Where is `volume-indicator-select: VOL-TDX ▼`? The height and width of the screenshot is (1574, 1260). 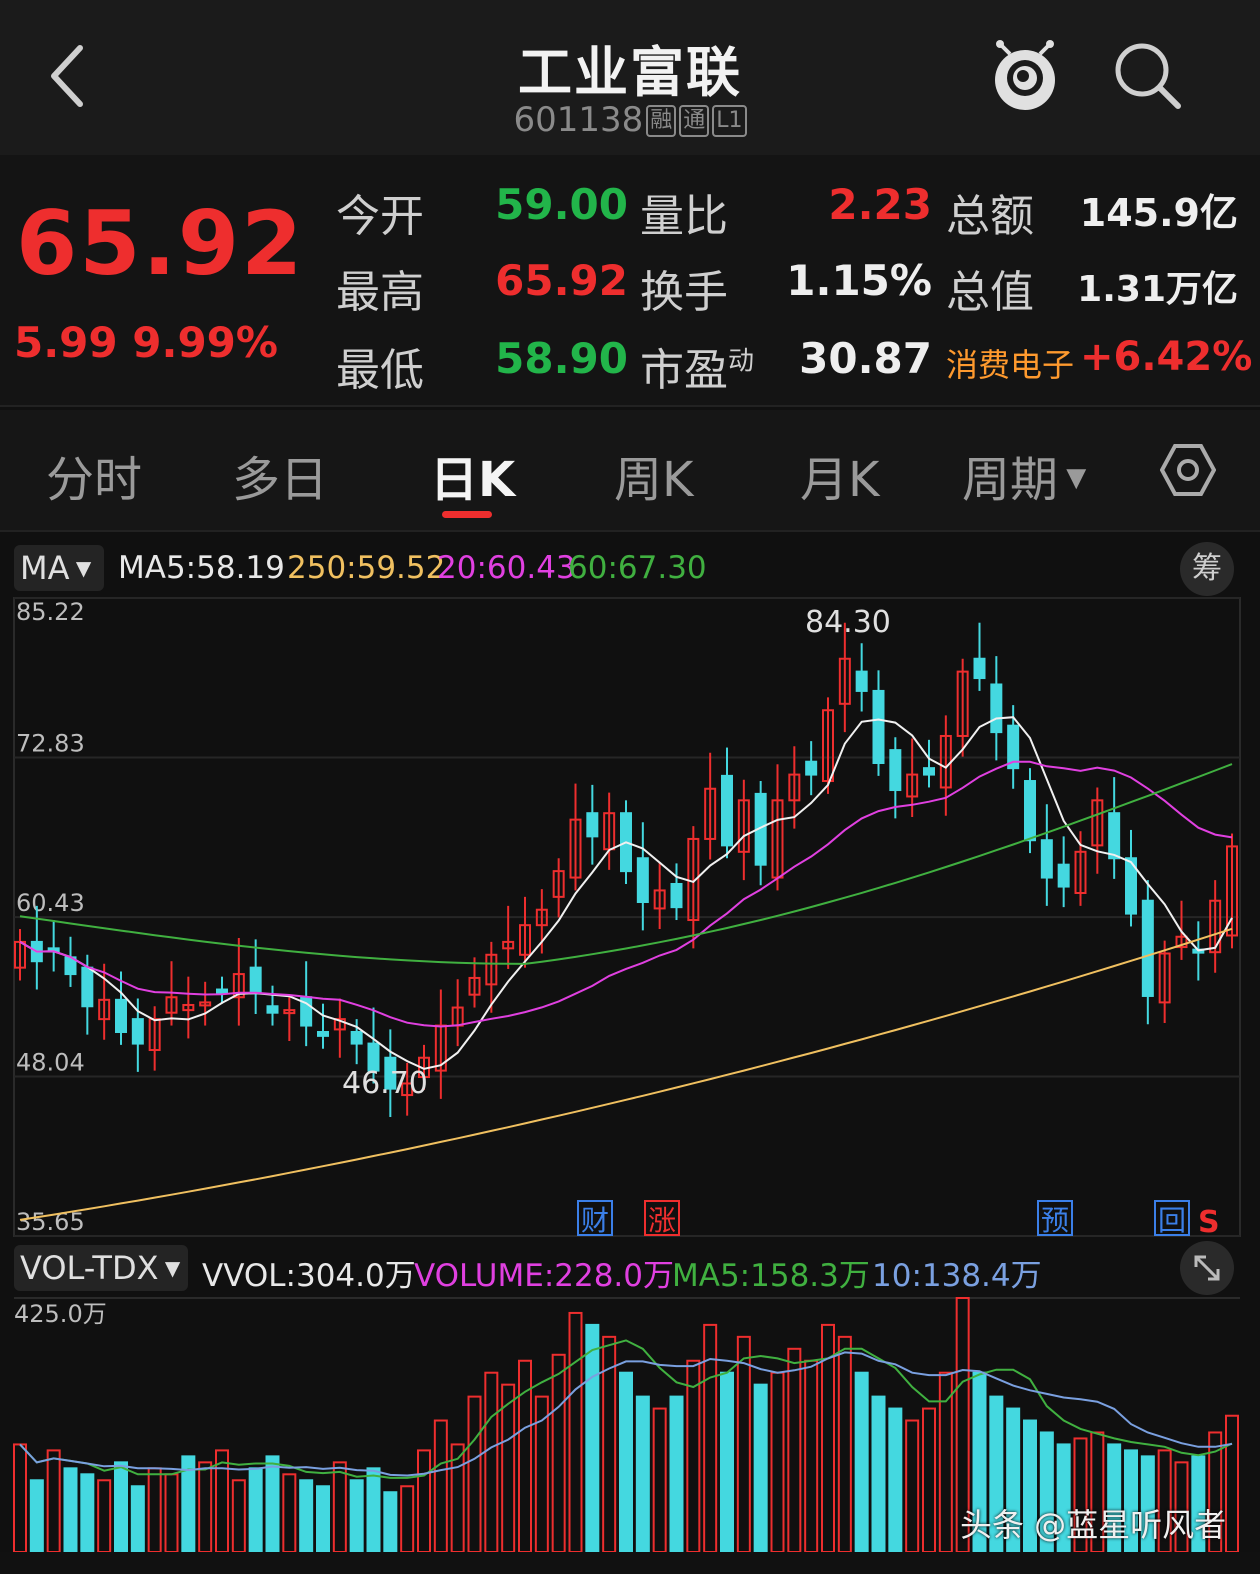
volume-indicator-select: VOL-TDX ▼ is located at coordinates (101, 1268).